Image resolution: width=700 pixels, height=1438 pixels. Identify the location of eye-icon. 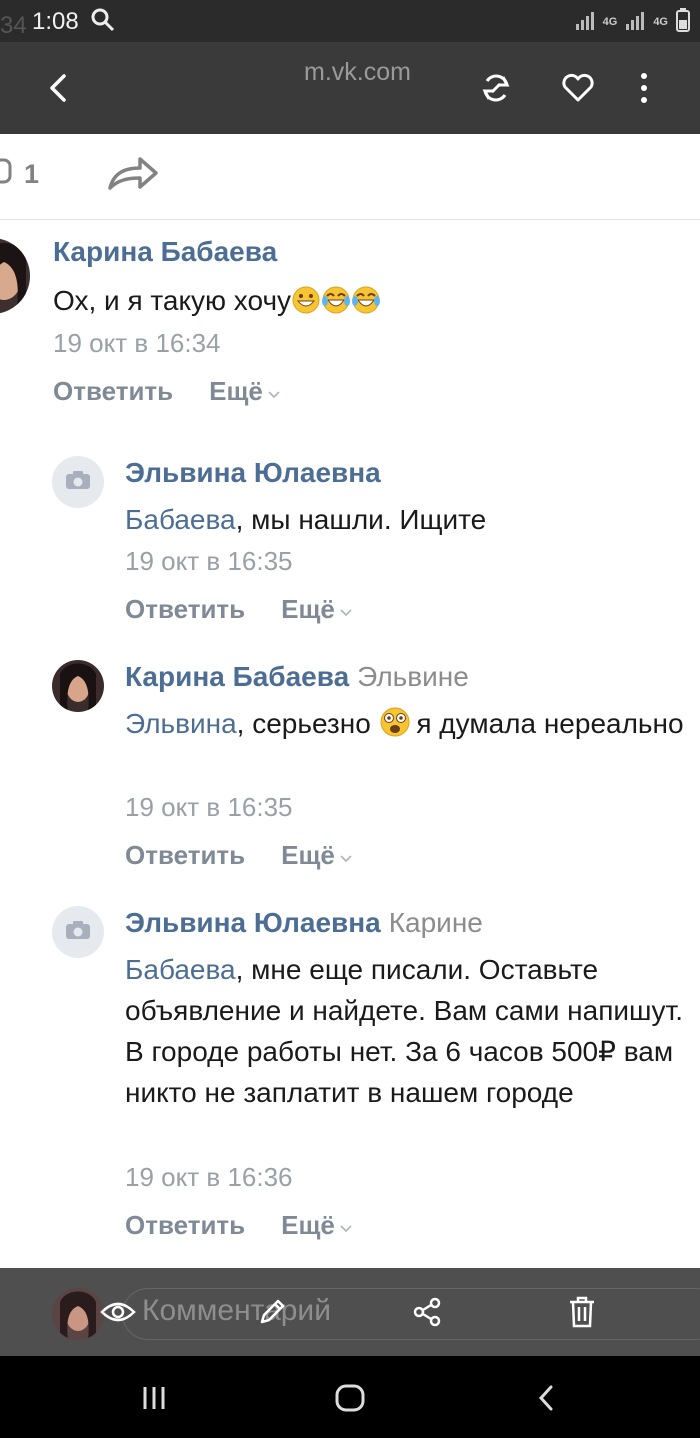
(118, 1312).